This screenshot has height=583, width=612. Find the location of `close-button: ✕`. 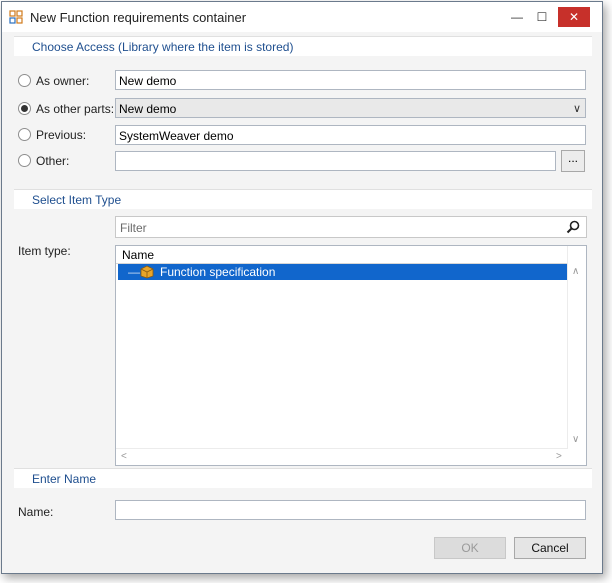

close-button: ✕ is located at coordinates (574, 17).